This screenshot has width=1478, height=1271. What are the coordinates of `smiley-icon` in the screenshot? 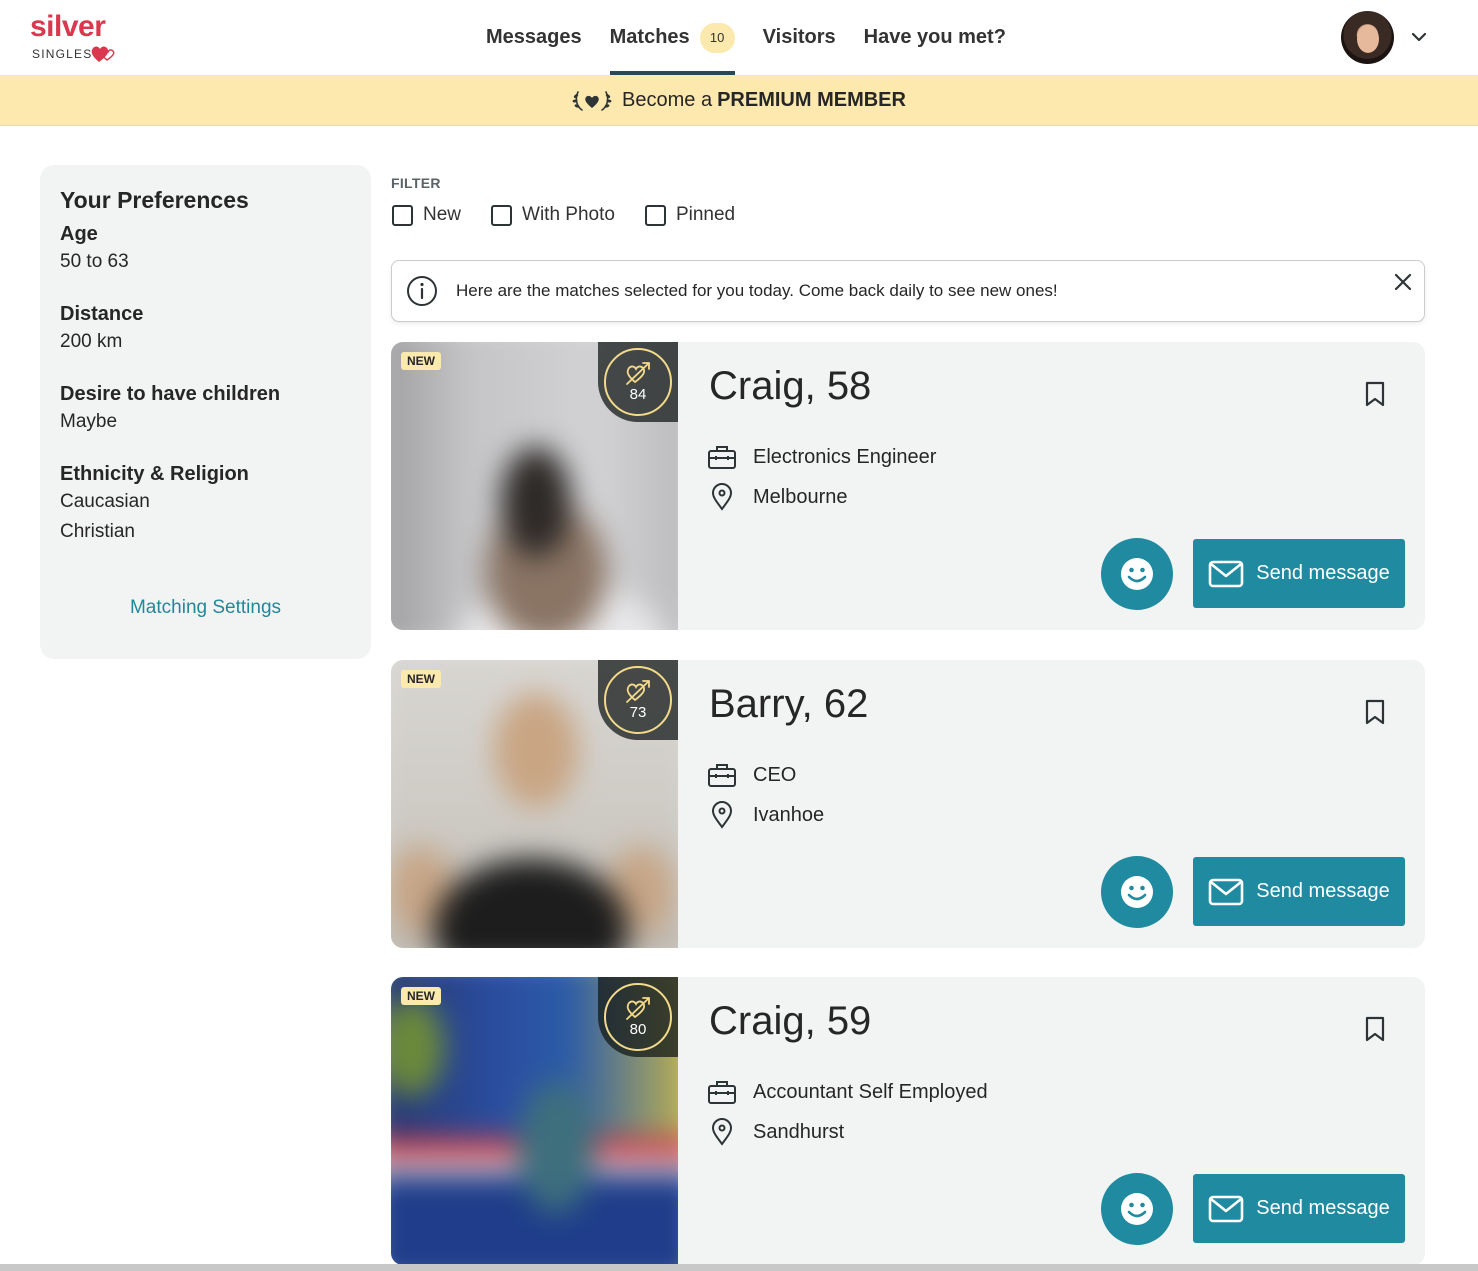 It's located at (1137, 574).